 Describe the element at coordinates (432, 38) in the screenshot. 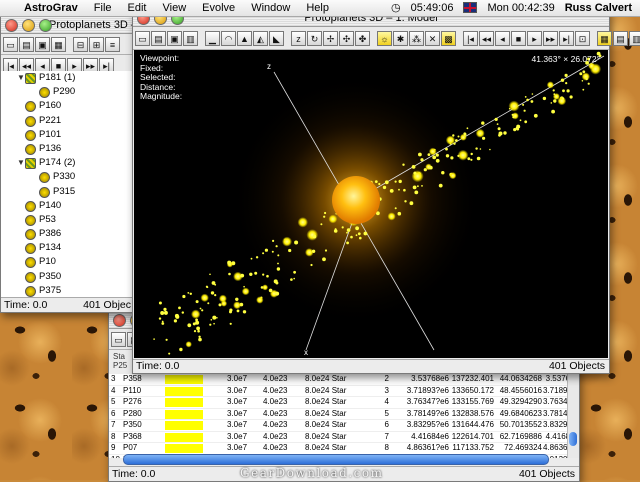

I see `center-icon: ✕` at that location.